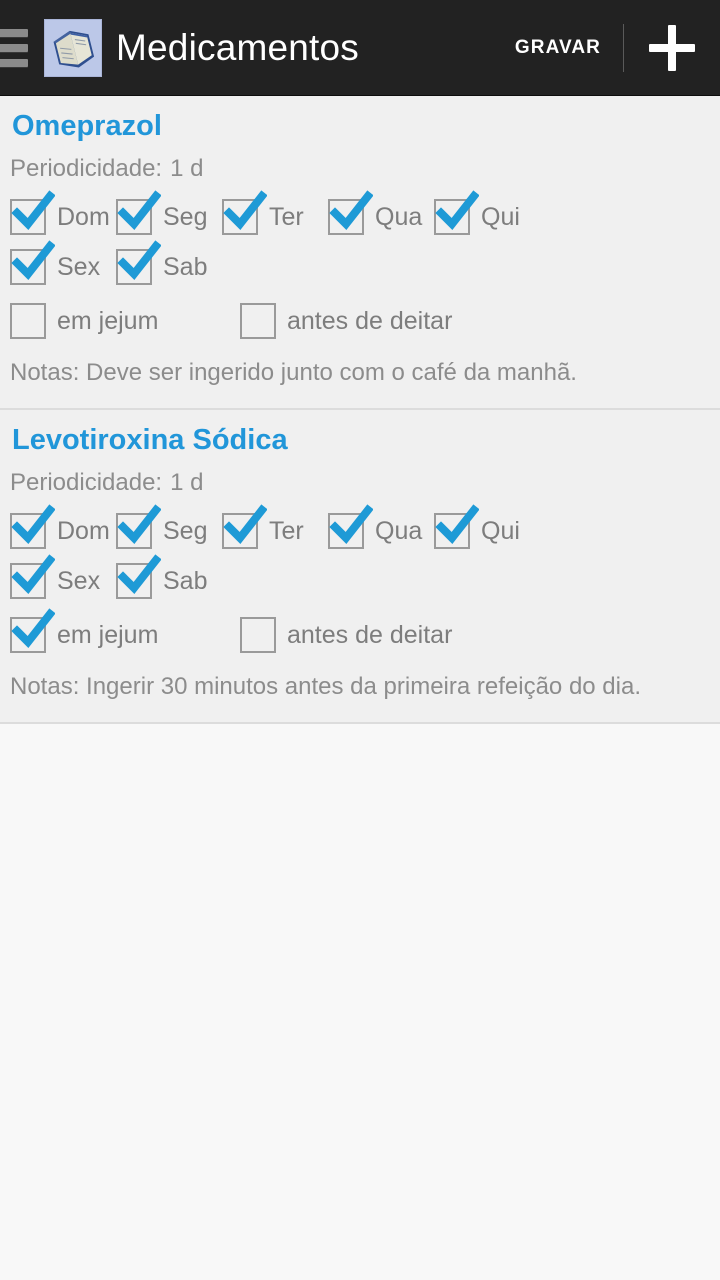  I want to click on app-bar: Medicamentos GRAVAR, so click(360, 48).